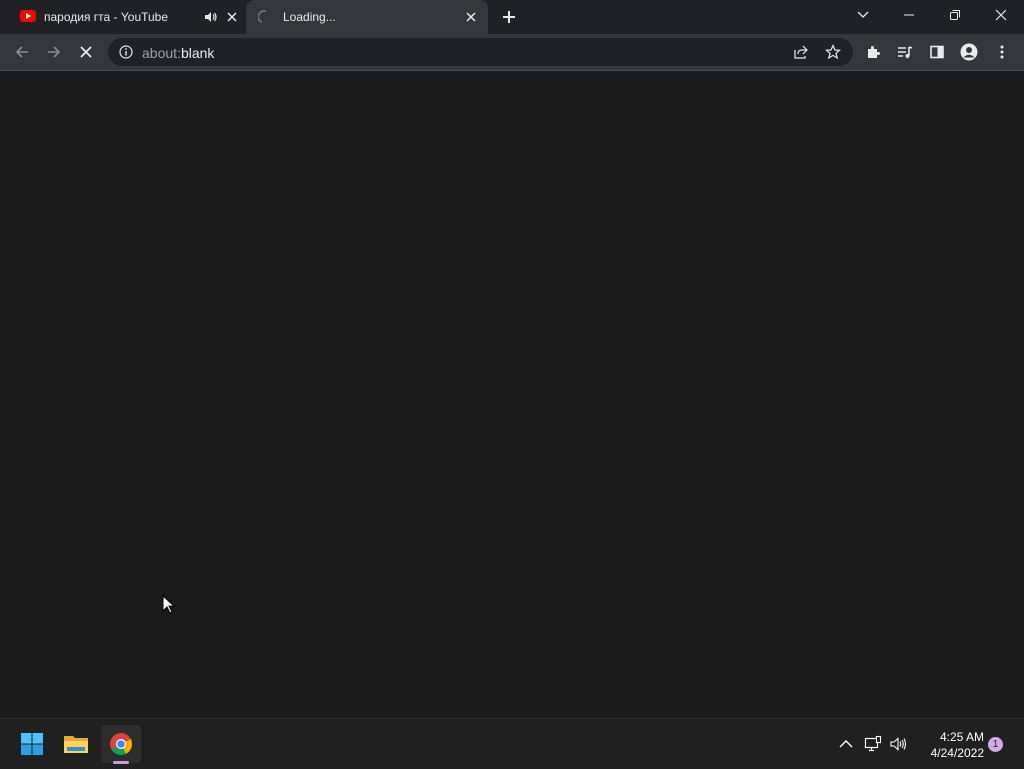 The image size is (1024, 769). What do you see at coordinates (121, 762) in the screenshot?
I see `running-indicator` at bounding box center [121, 762].